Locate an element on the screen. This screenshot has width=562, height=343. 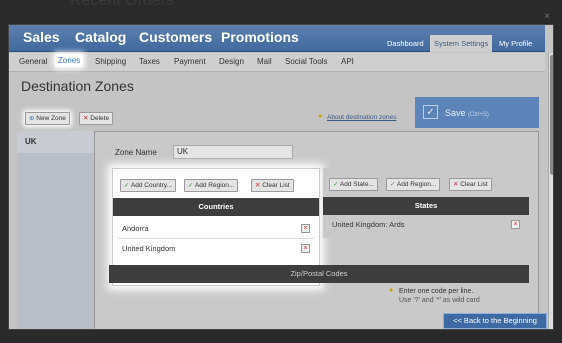
save-label: Save is located at coordinates (455, 113).